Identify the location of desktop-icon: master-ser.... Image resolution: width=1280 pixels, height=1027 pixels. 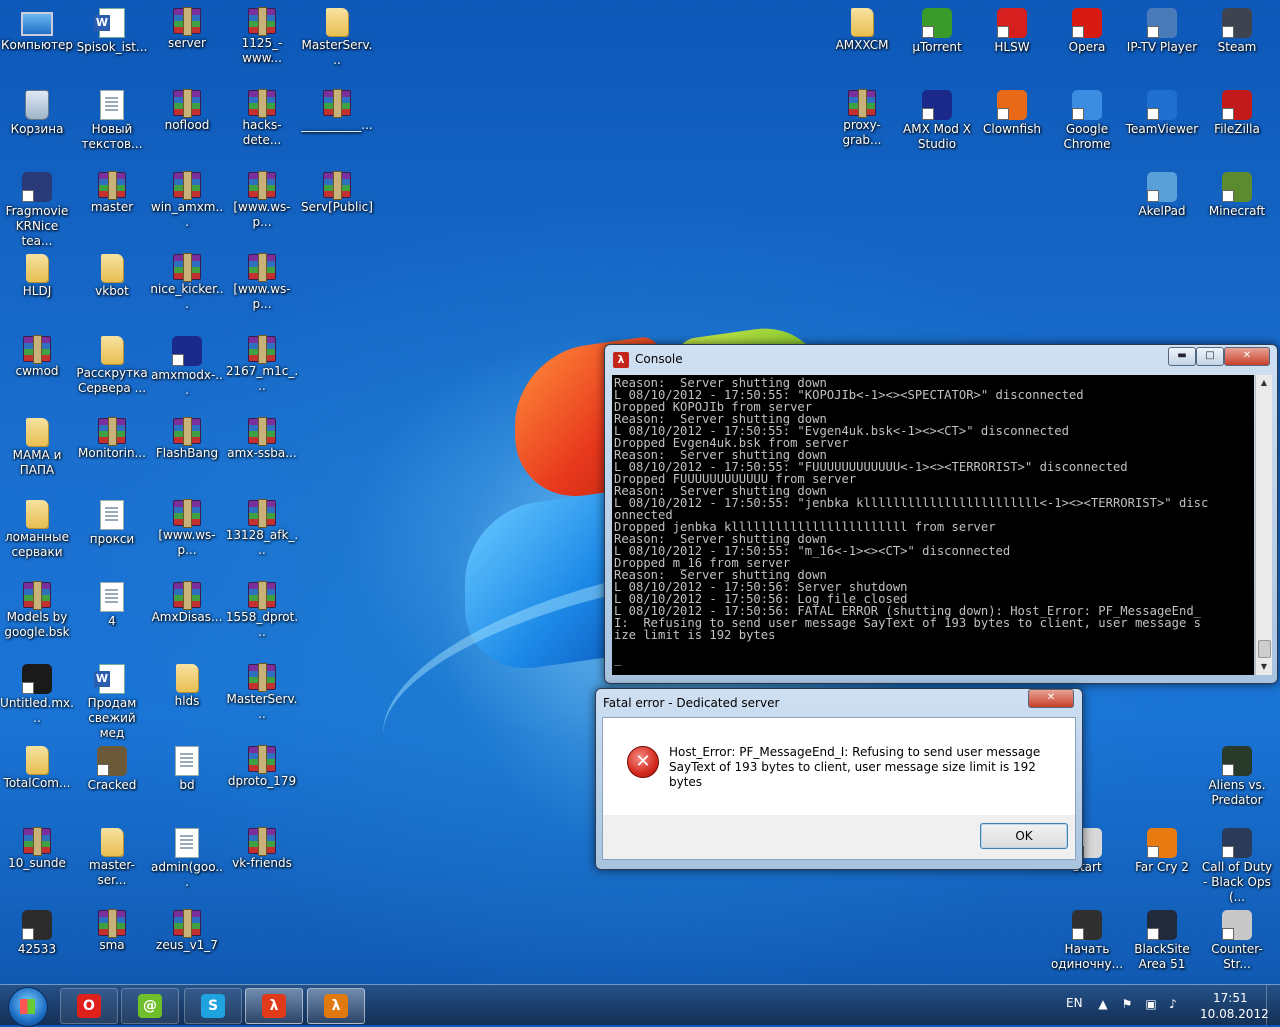
(112, 856).